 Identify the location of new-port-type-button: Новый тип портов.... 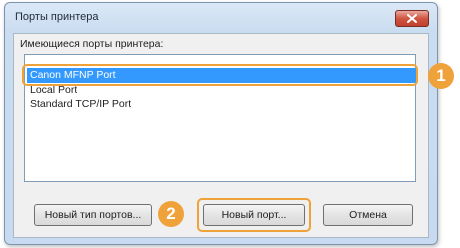
(93, 215).